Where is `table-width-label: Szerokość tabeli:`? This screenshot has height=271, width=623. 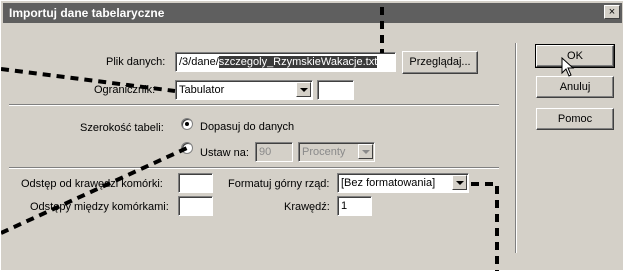 table-width-label: Szerokość tabeli: is located at coordinates (122, 128).